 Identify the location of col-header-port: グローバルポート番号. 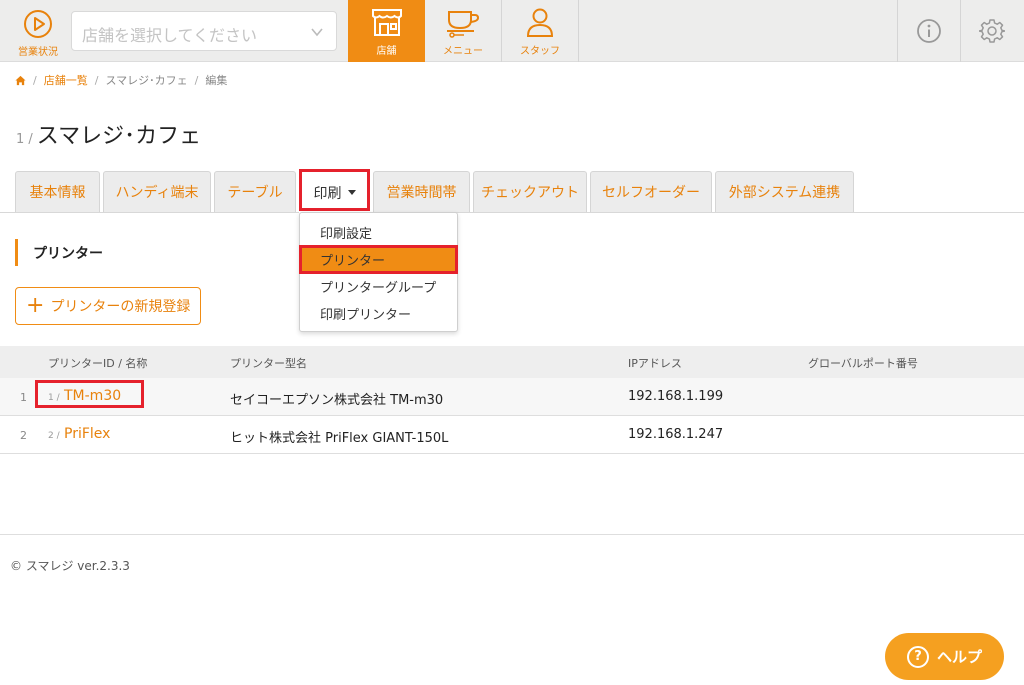
(863, 363).